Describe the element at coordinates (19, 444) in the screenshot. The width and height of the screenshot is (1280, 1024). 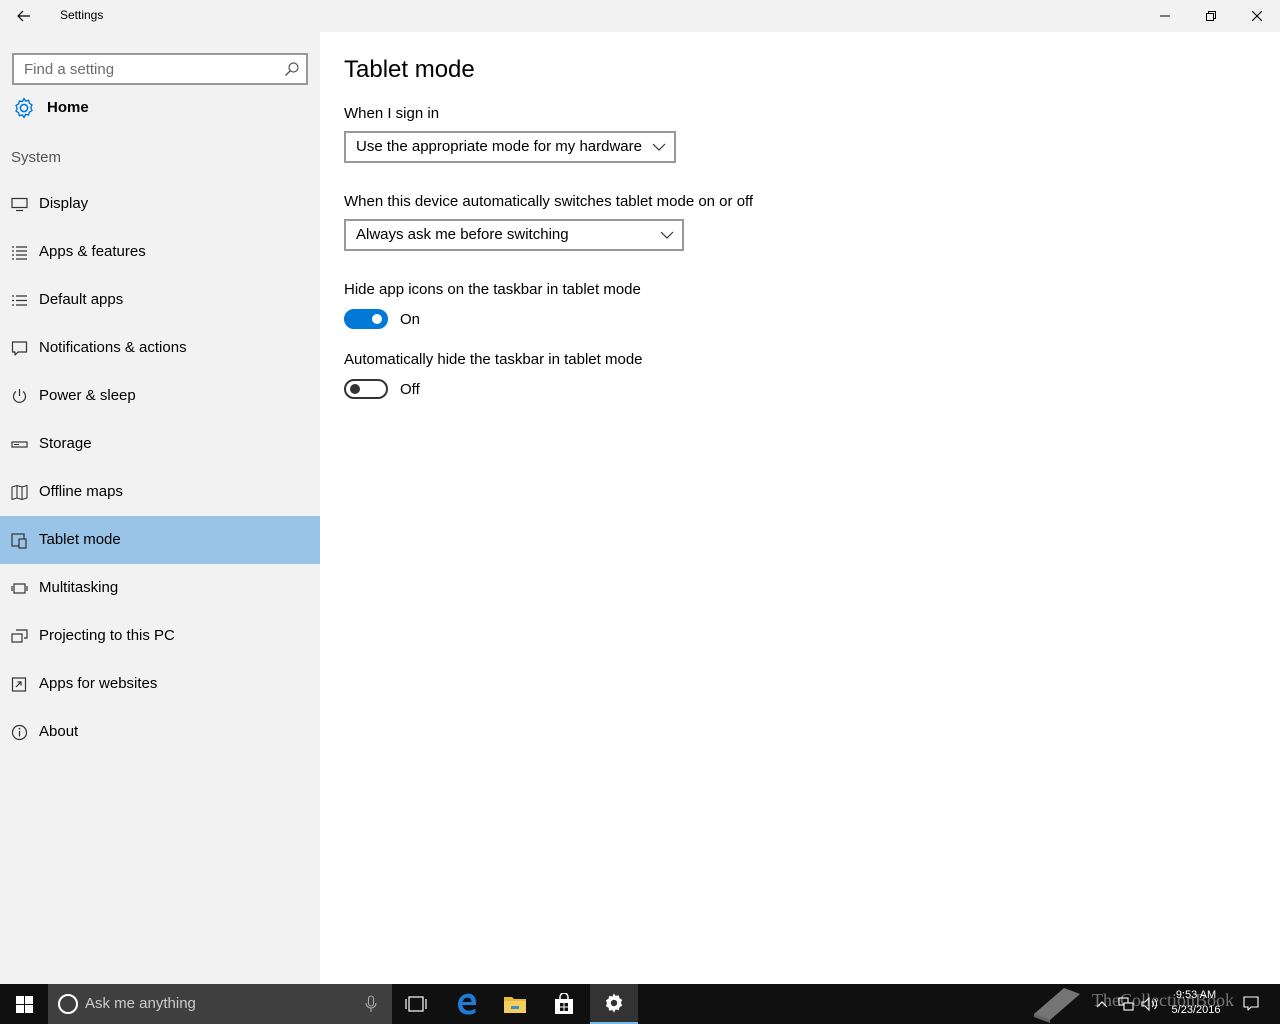
I see `drive-icon` at that location.